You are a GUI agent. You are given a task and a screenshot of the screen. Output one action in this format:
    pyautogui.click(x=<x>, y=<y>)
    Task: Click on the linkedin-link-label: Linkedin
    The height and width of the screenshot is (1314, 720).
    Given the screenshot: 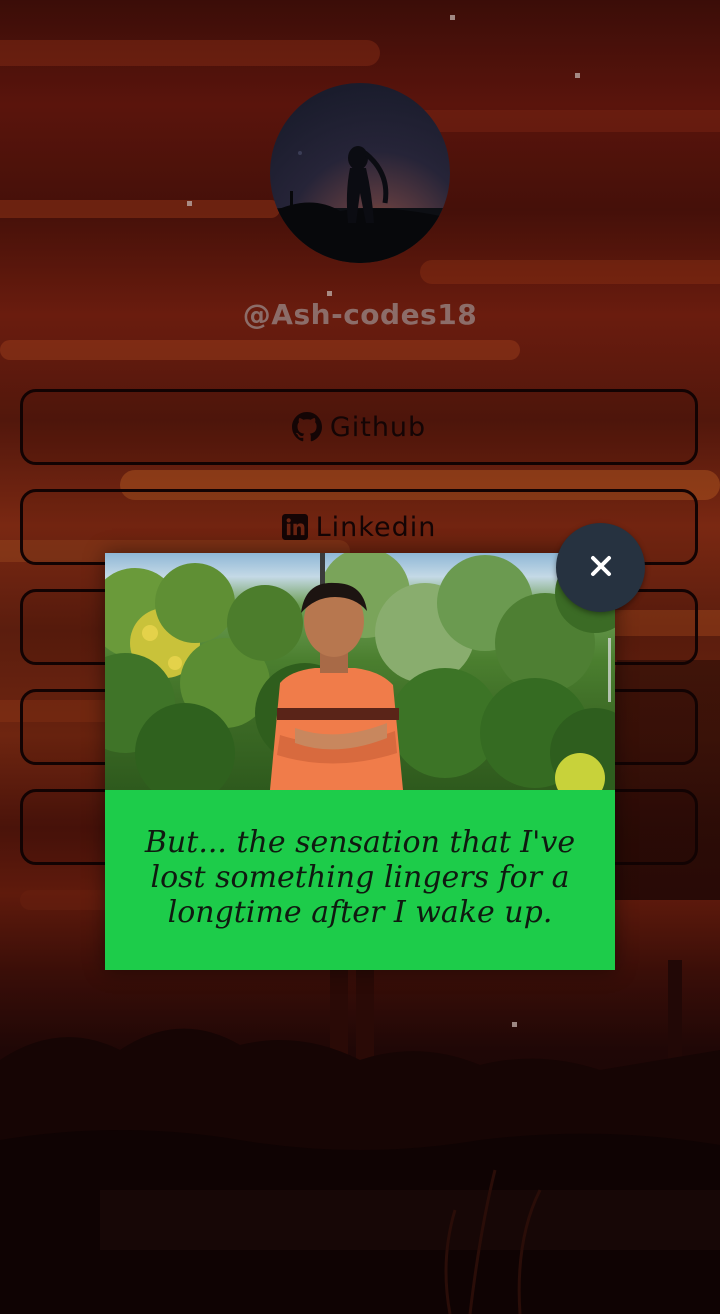 What is the action you would take?
    pyautogui.click(x=376, y=527)
    